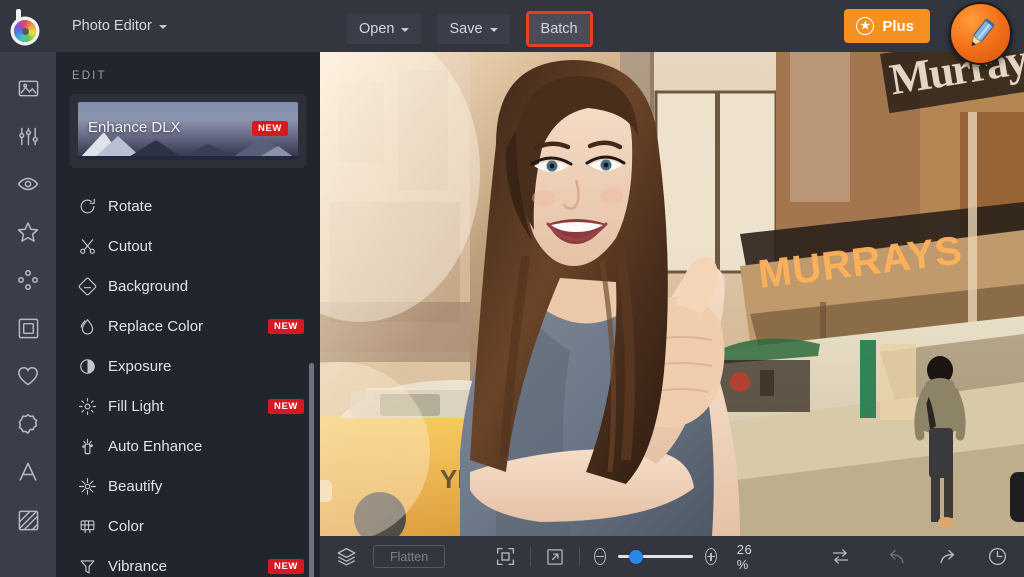 This screenshot has width=1024, height=577. I want to click on menu-item-label: Fill Light, so click(136, 406).